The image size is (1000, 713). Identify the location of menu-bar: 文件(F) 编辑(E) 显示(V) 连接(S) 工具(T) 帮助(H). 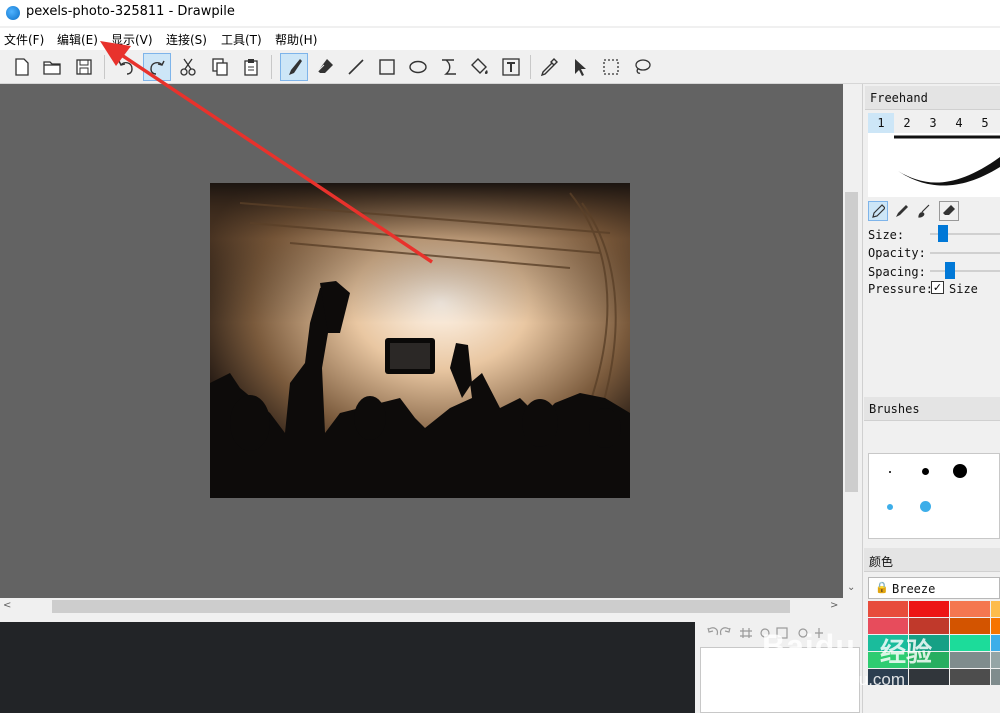
(500, 39).